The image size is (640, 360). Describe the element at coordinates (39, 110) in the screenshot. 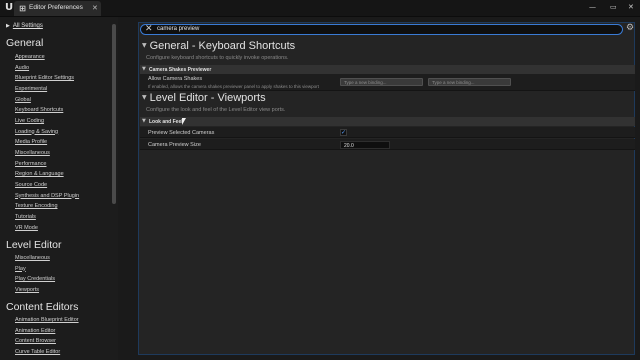

I see `sidebar-item-keyboard-shortcuts: Keyboard Shortcuts` at that location.